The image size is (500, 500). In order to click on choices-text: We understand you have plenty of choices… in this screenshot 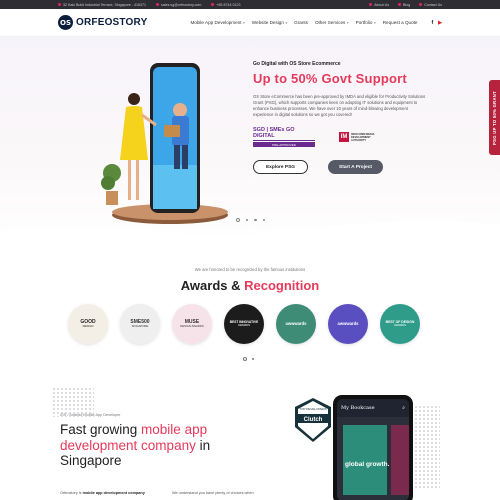, I will do `click(213, 493)`.